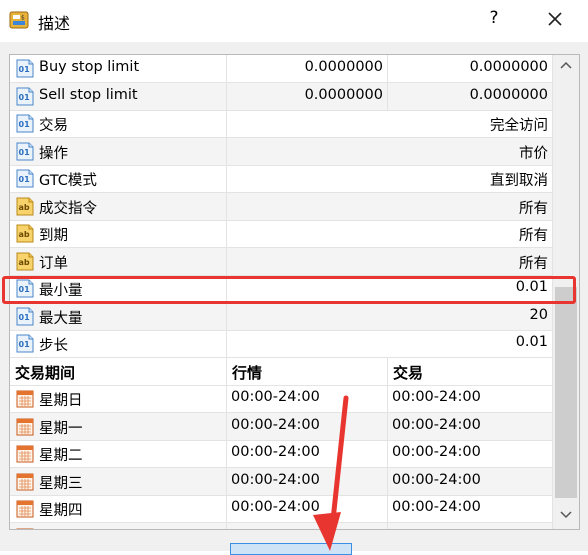 This screenshot has height=555, width=588. I want to click on label-cell: ab 到期, so click(118, 233).